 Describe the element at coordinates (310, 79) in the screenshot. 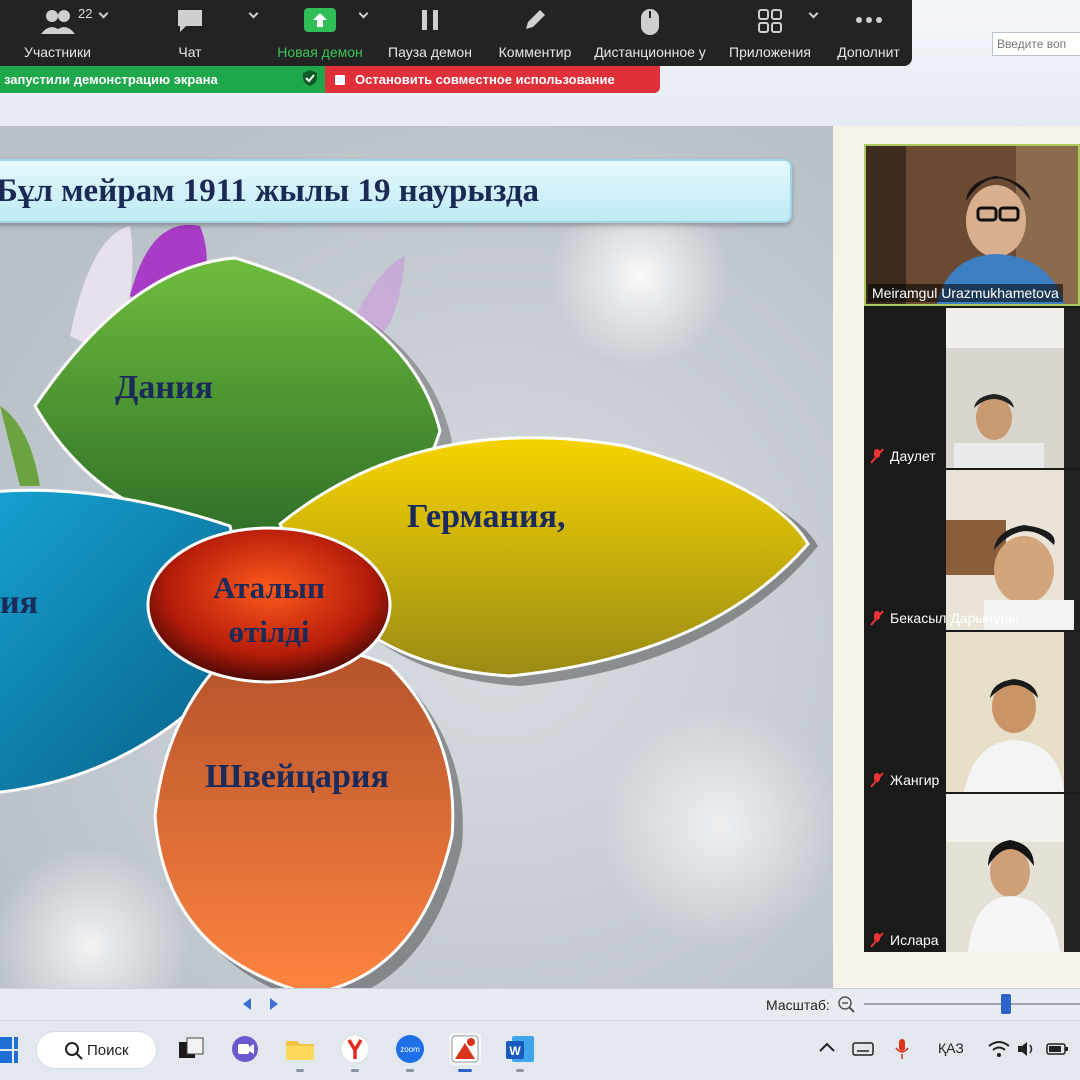

I see `shield-icon` at that location.